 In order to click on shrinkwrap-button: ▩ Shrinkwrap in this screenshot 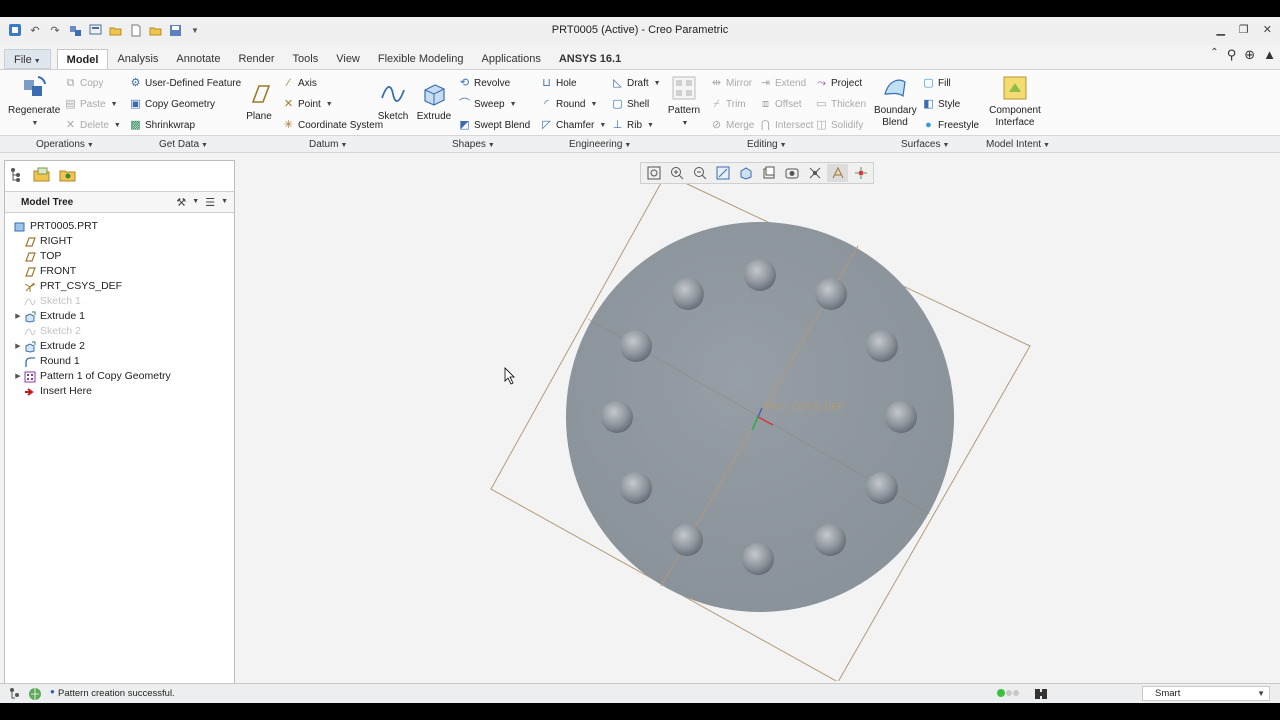, I will do `click(162, 125)`.